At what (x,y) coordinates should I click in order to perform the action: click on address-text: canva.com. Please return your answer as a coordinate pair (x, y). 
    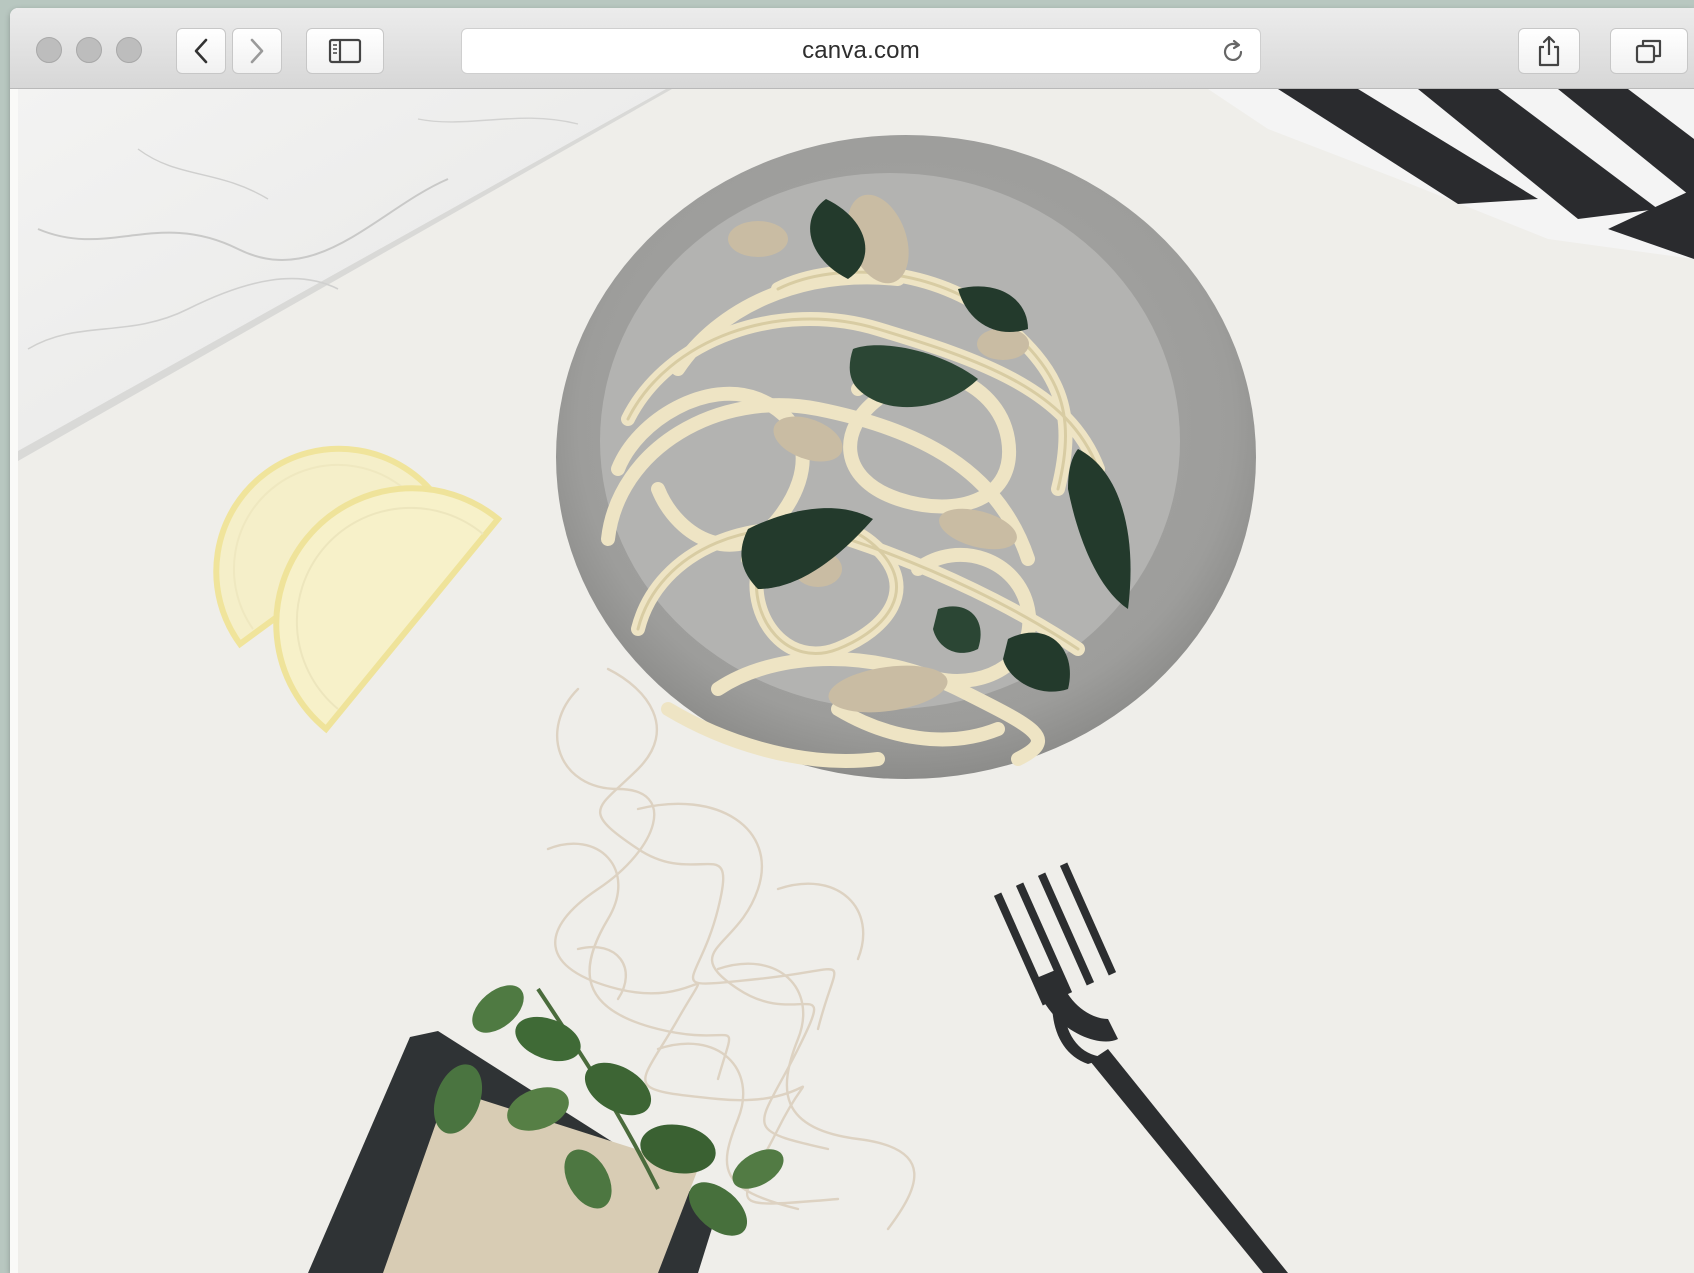
    Looking at the image, I should click on (861, 50).